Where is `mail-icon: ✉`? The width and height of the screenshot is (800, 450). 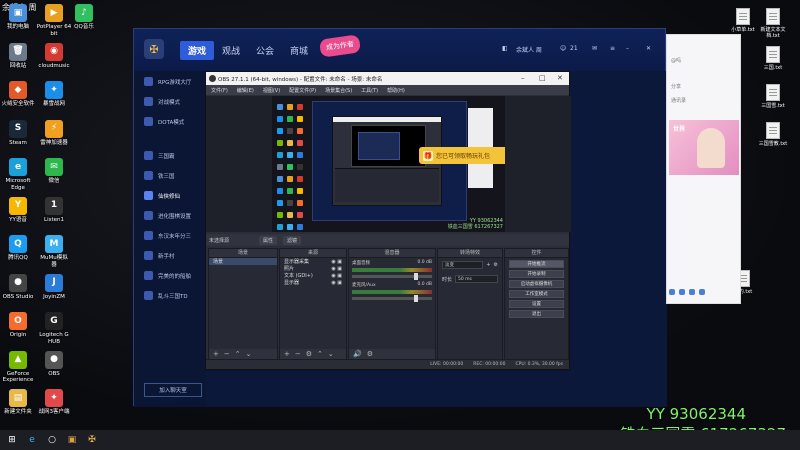 mail-icon: ✉ is located at coordinates (594, 48).